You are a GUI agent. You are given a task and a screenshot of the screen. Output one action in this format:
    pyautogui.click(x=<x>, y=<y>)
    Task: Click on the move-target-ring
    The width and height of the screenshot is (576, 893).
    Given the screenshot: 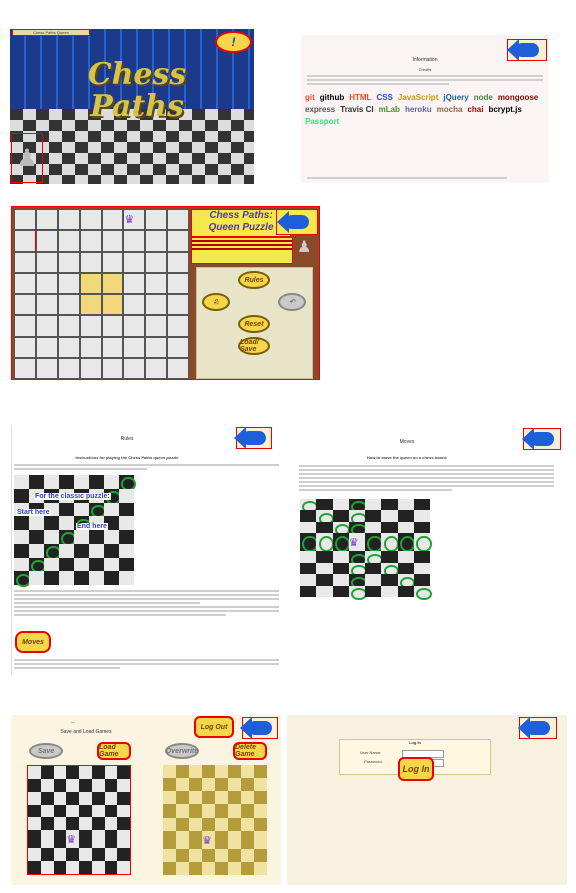 What is the action you would take?
    pyautogui.click(x=424, y=544)
    